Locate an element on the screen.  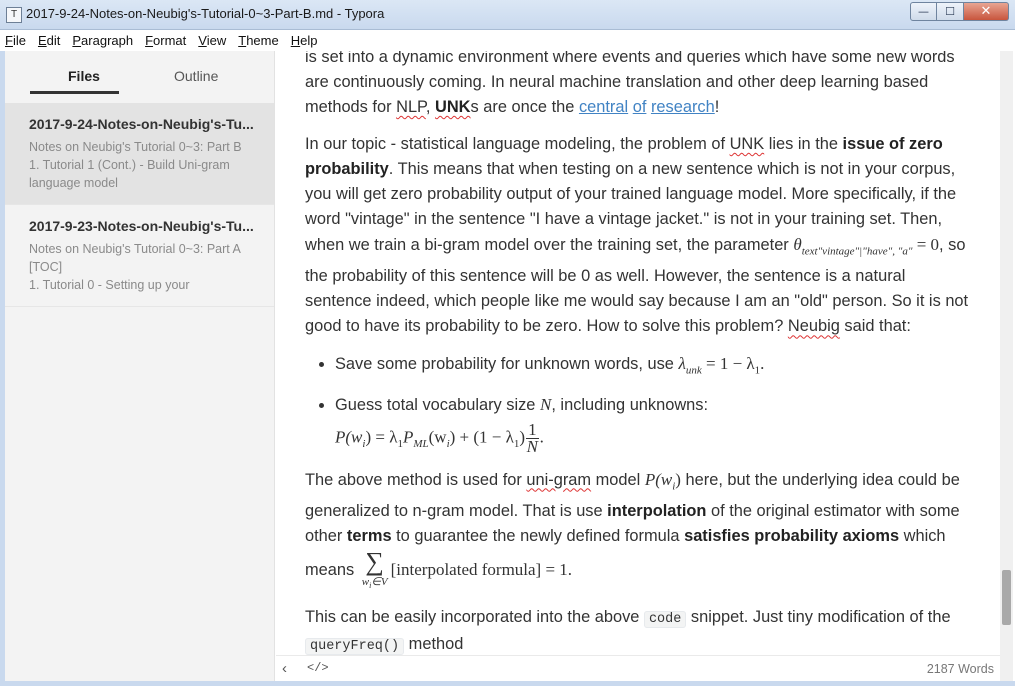
link-of: of is located at coordinates (640, 107).